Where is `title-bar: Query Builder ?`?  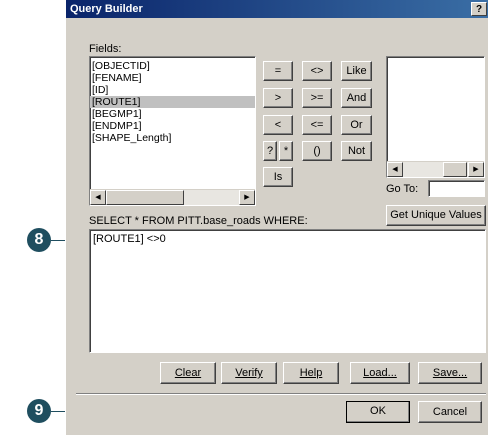
title-bar: Query Builder ? is located at coordinates (277, 9).